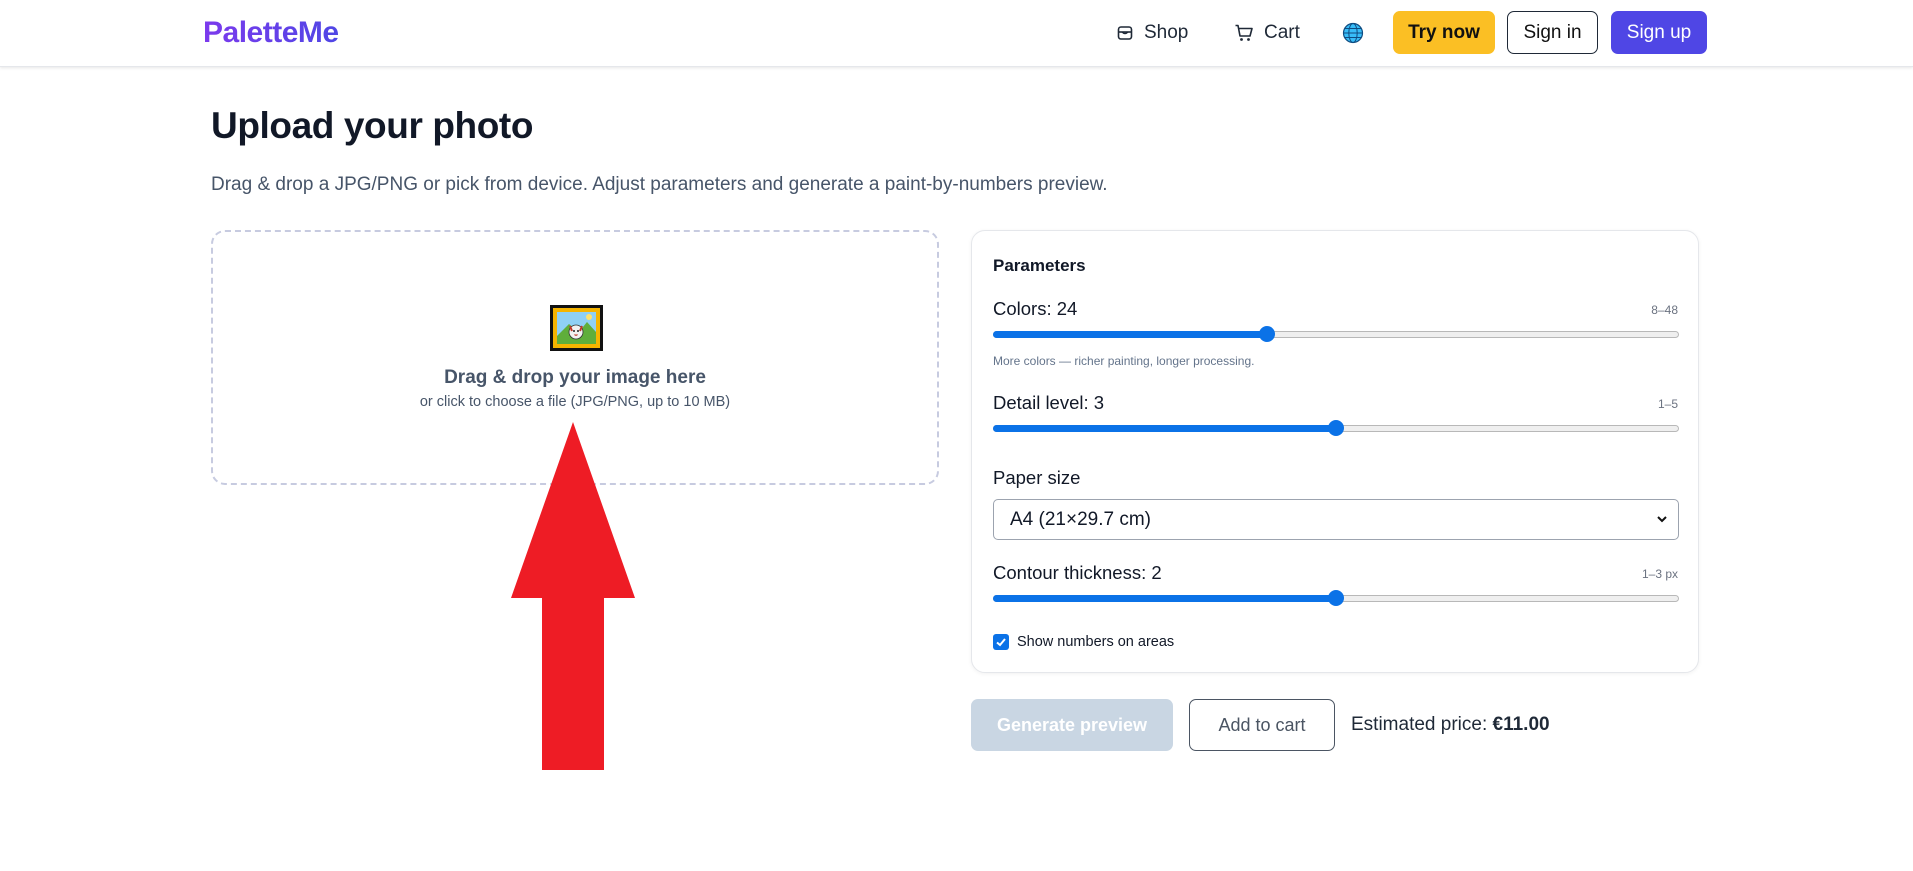 Image resolution: width=1913 pixels, height=871 pixels. Describe the element at coordinates (1072, 725) in the screenshot. I see `generate-preview-button: Generate preview` at that location.